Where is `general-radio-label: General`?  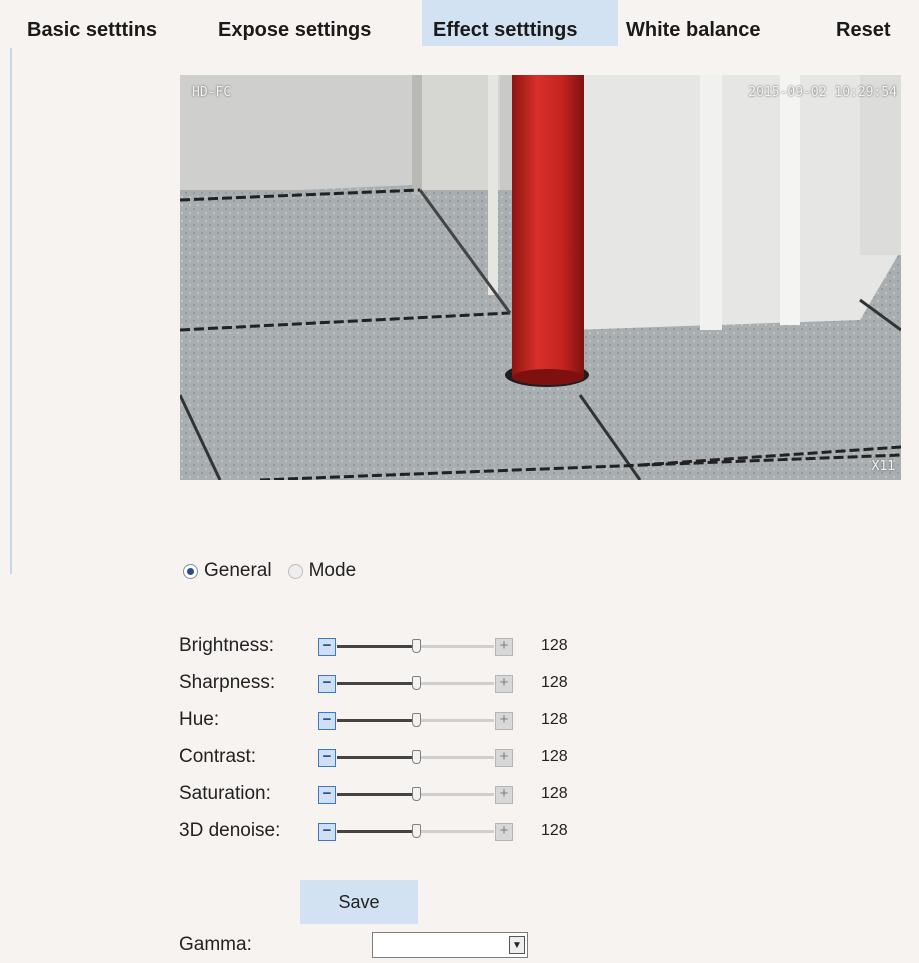
general-radio-label: General is located at coordinates (238, 571).